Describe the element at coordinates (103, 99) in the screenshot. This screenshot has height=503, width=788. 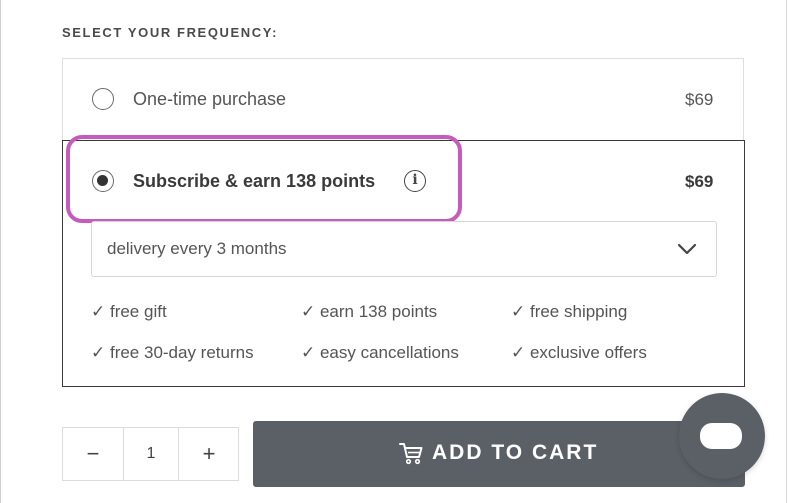
I see `radio-one-time` at that location.